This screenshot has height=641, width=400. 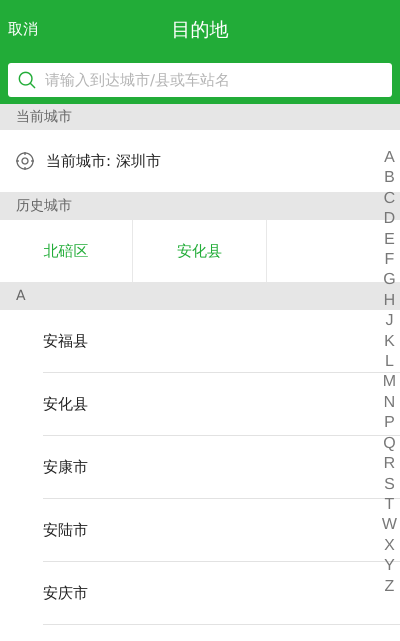 What do you see at coordinates (389, 240) in the screenshot?
I see `index-letter: E` at bounding box center [389, 240].